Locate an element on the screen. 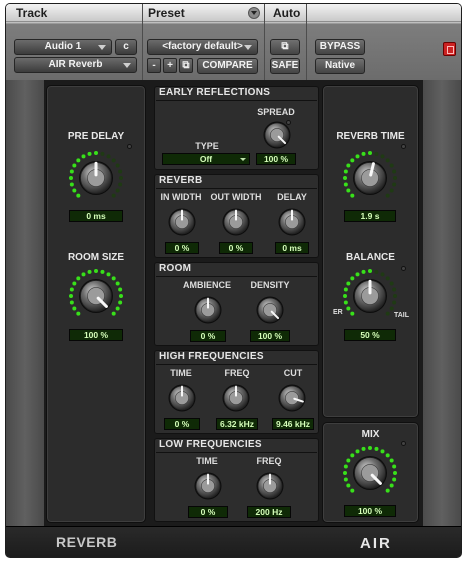 This screenshot has height=563, width=467. next-preset-button: + is located at coordinates (170, 65).